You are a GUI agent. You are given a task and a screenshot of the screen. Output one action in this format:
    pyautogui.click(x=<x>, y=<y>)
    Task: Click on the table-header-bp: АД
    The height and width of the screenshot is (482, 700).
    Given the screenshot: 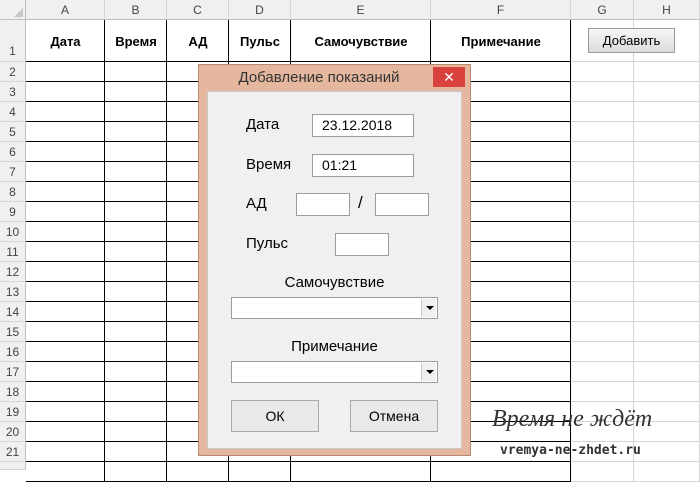 What is the action you would take?
    pyautogui.click(x=198, y=41)
    